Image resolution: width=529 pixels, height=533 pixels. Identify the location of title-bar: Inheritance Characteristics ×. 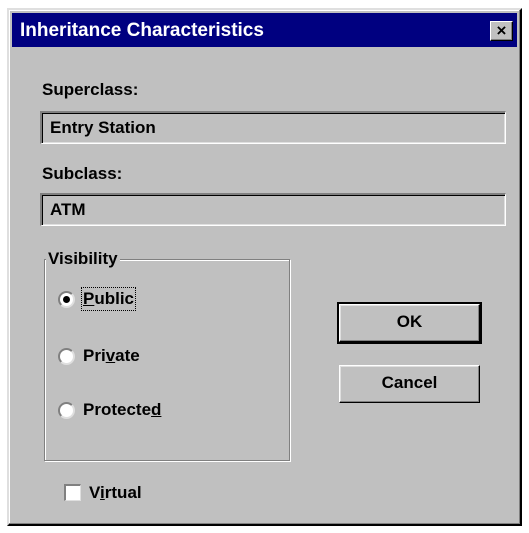
(264, 30).